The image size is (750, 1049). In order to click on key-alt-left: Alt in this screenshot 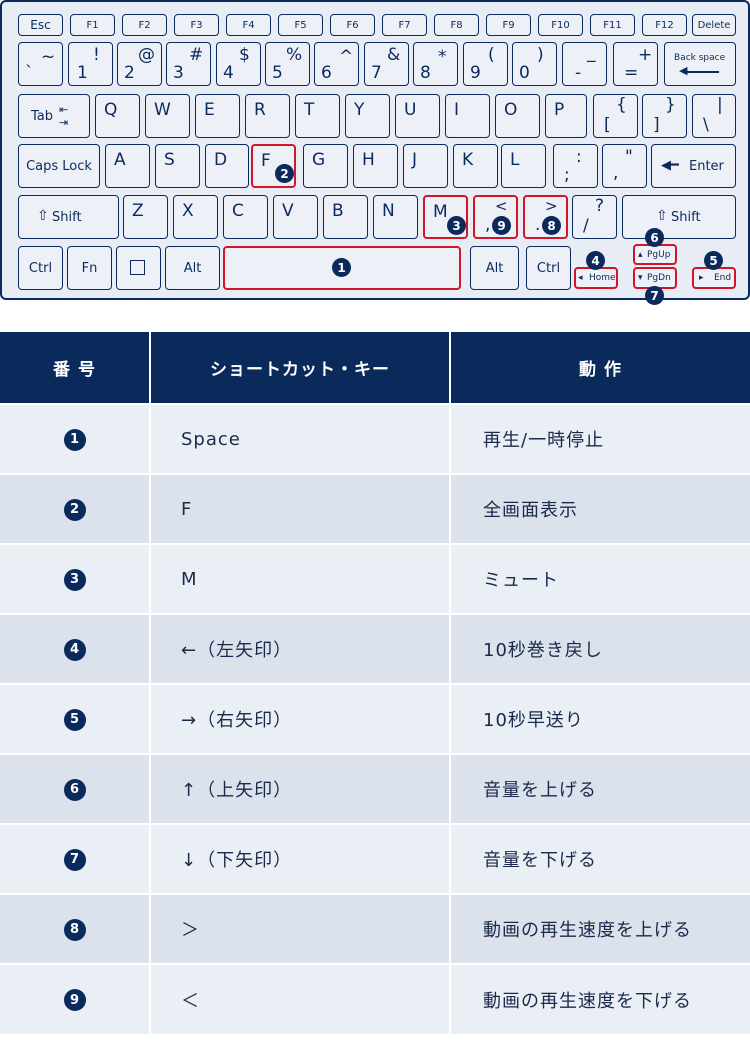, I will do `click(192, 268)`.